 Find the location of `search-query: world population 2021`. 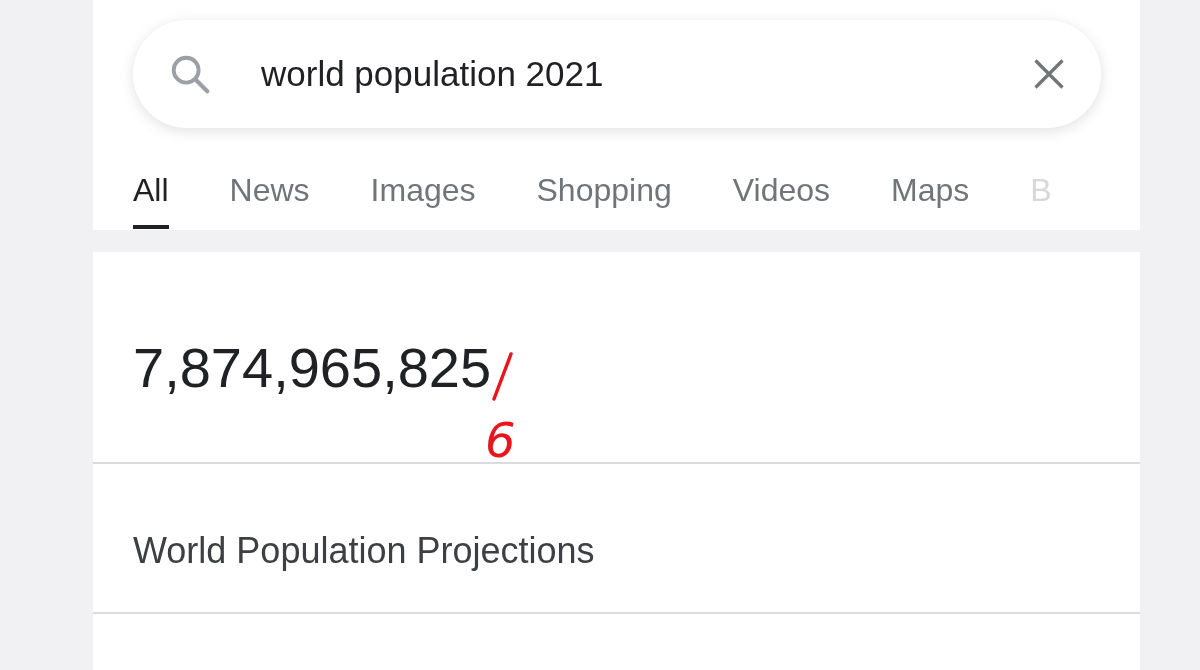

search-query: world population 2021 is located at coordinates (433, 74).